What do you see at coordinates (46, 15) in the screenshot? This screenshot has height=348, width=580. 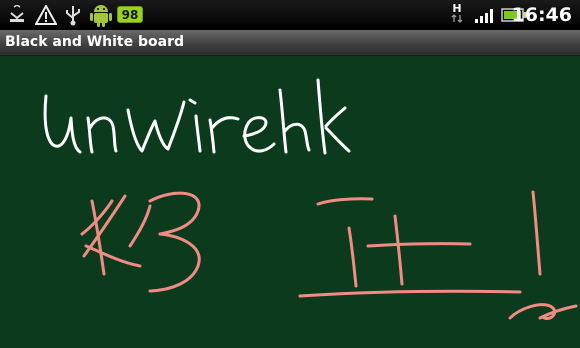 I see `warning-icon` at bounding box center [46, 15].